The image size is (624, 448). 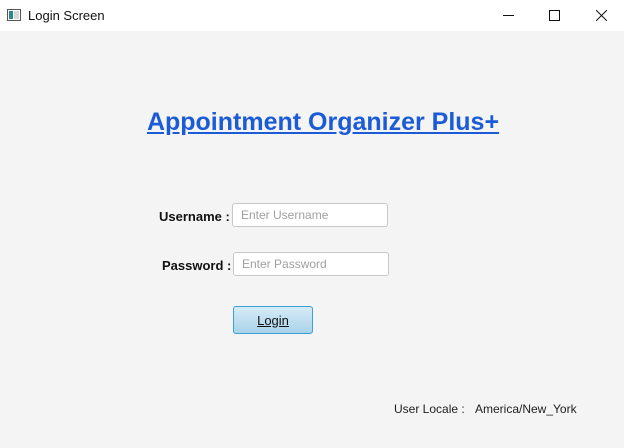 I want to click on close-icon, so click(x=601, y=15).